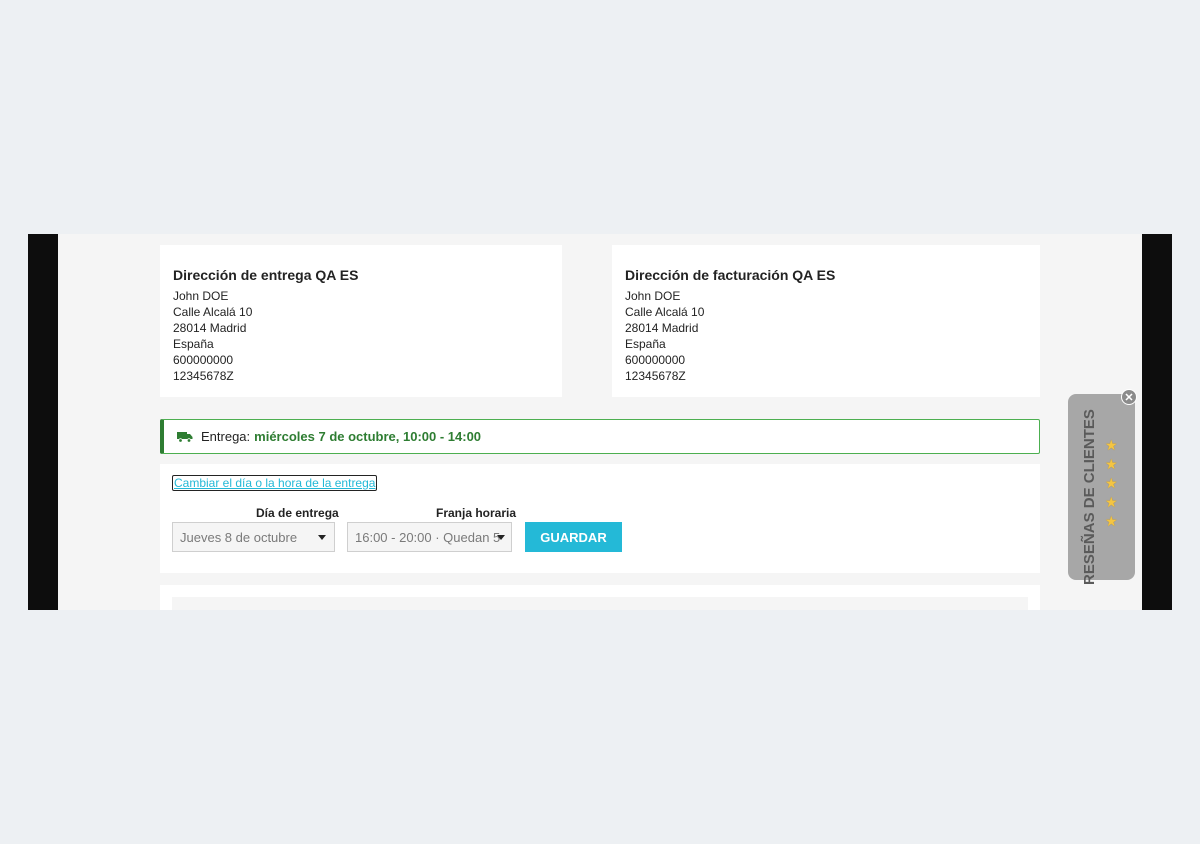 This screenshot has height=844, width=1200. I want to click on shipping-country: España, so click(193, 344).